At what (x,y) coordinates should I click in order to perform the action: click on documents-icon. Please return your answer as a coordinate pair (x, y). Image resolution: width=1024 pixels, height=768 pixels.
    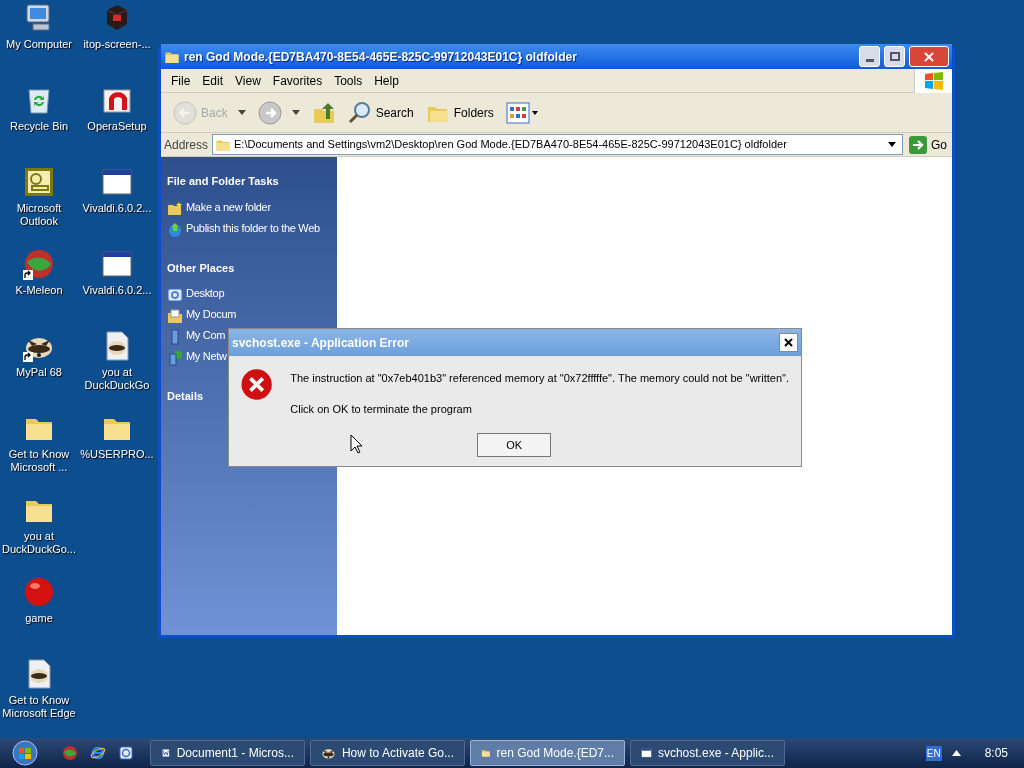
    Looking at the image, I should click on (175, 316).